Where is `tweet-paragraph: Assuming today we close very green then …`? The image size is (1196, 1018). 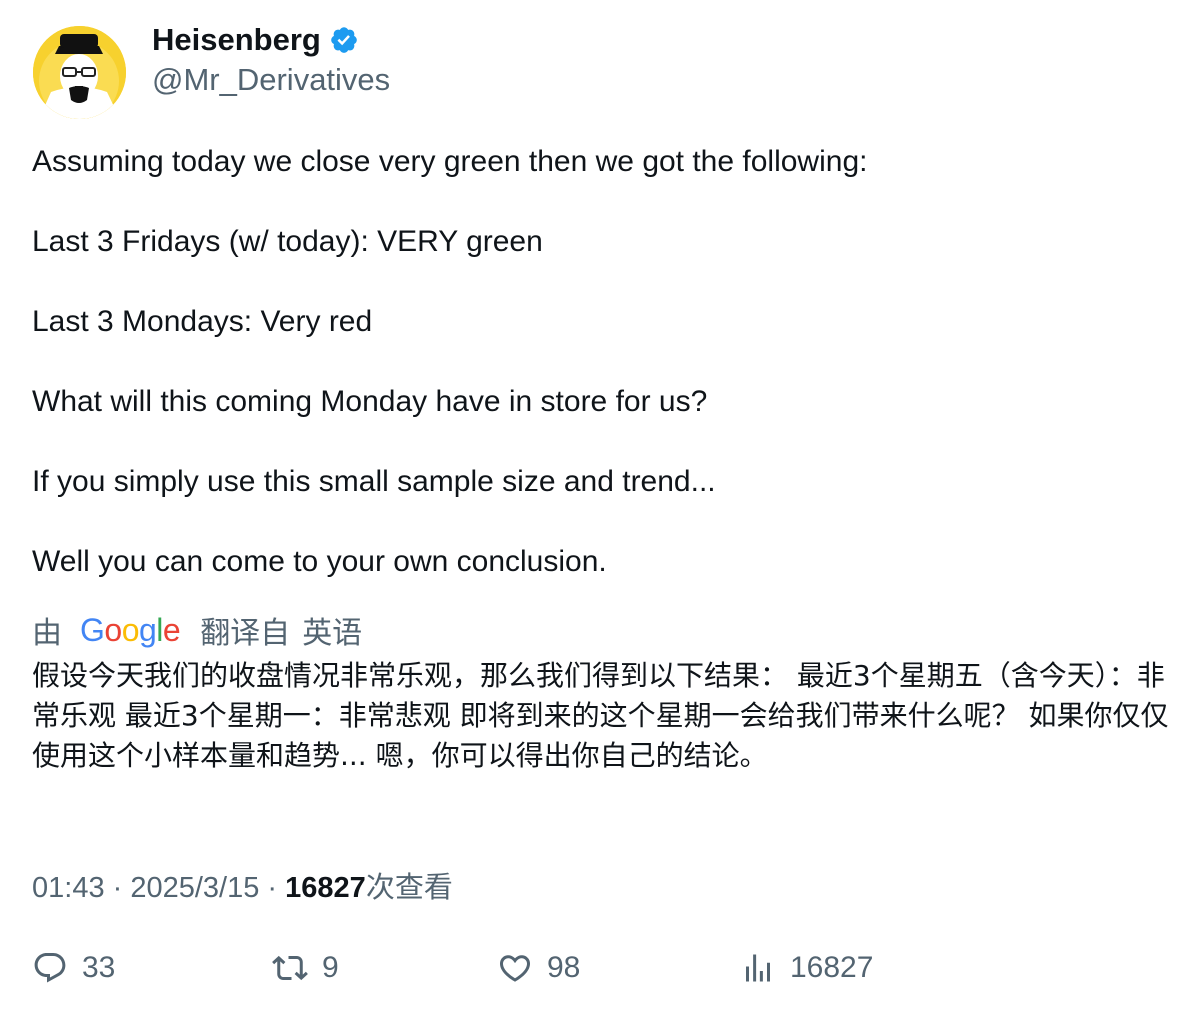 tweet-paragraph: Assuming today we close very green then … is located at coordinates (450, 161).